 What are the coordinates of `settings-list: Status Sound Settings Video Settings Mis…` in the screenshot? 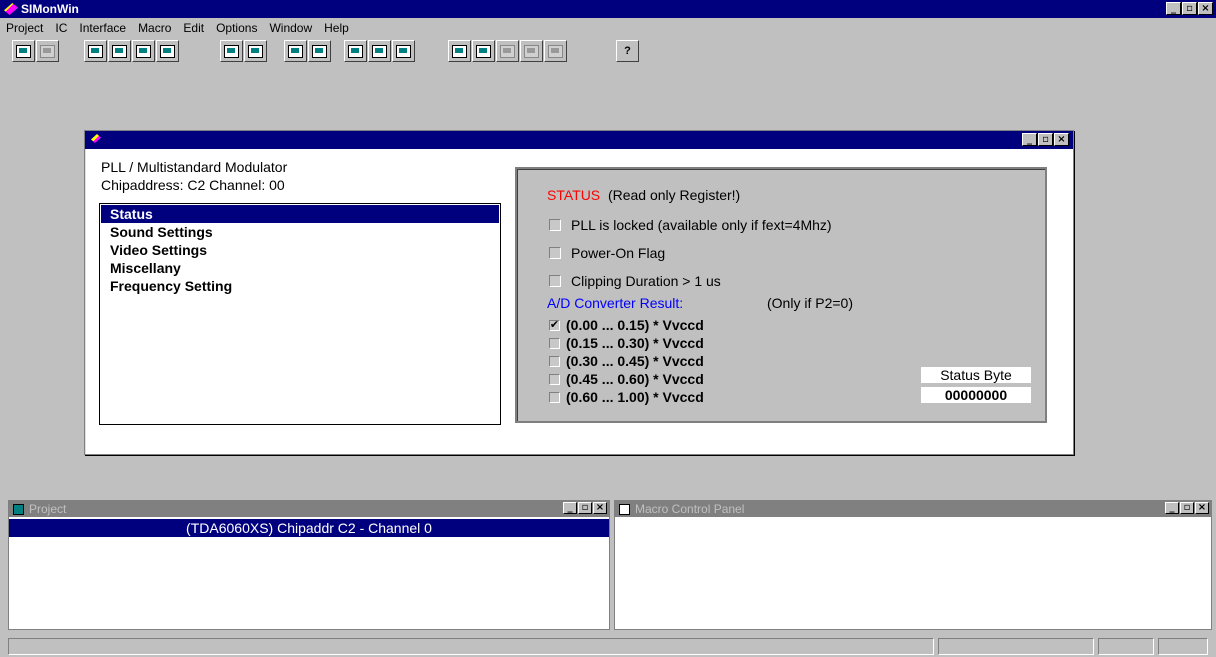 It's located at (300, 314).